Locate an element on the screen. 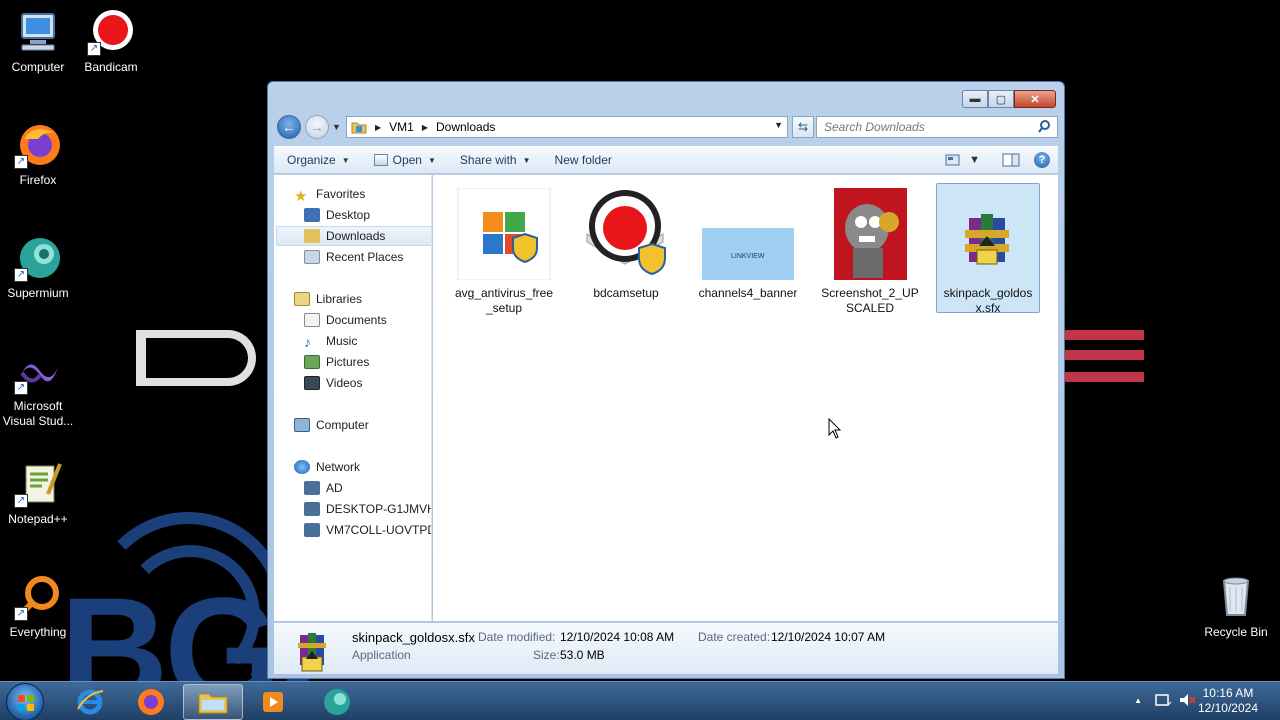 Image resolution: width=1280 pixels, height=720 pixels. minimize-button: ▬ is located at coordinates (975, 99).